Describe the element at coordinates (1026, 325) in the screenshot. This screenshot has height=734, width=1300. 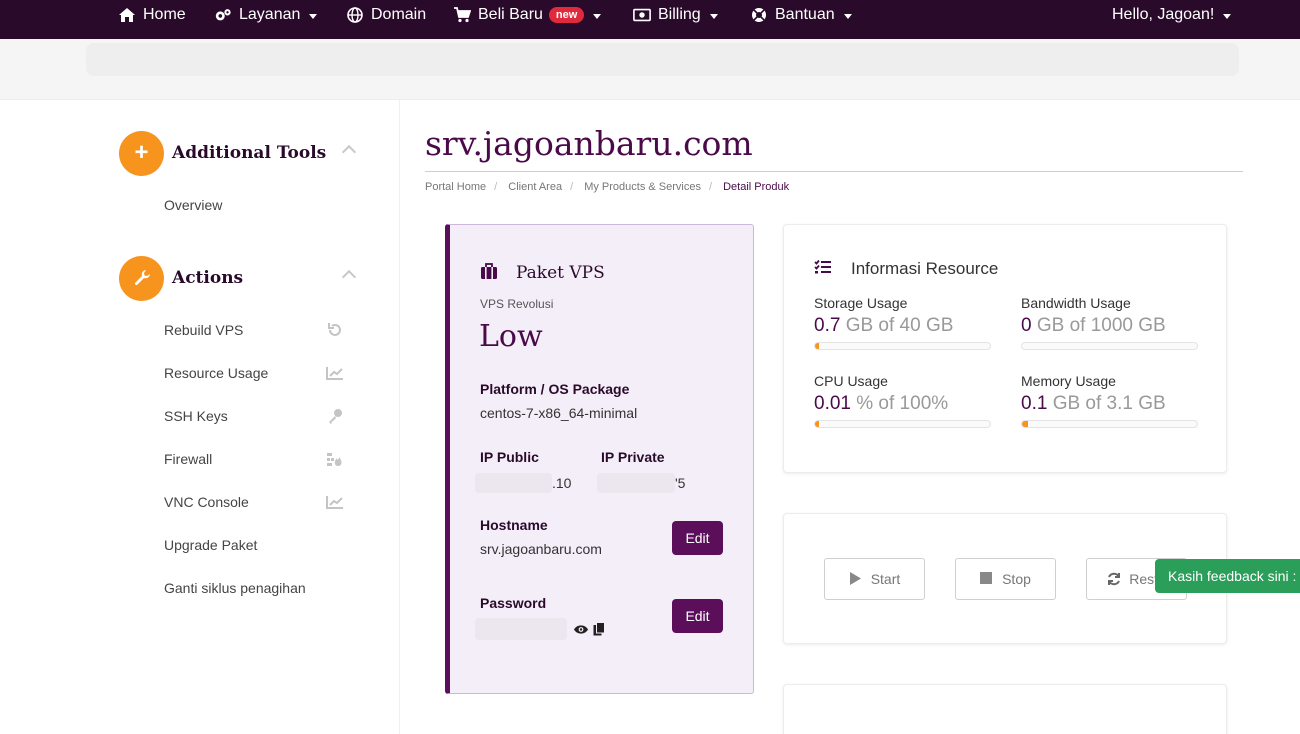
I see `bandwidth-usage-number: 0` at that location.